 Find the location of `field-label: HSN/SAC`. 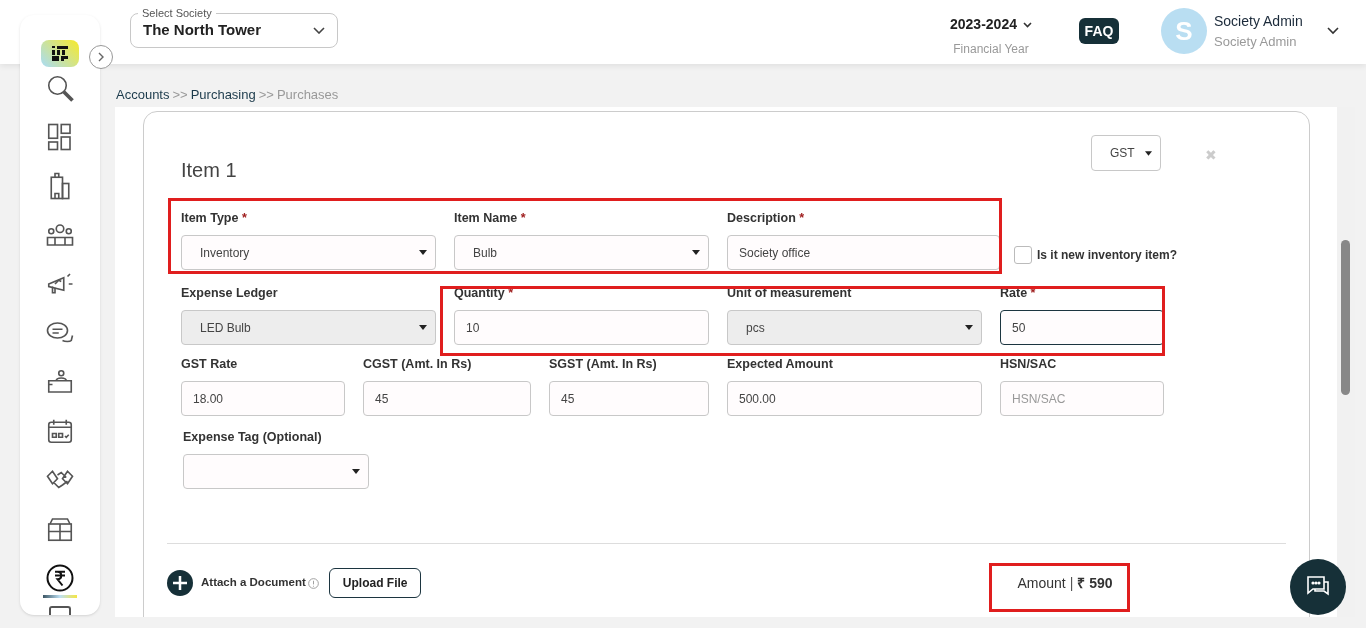

field-label: HSN/SAC is located at coordinates (1029, 364).